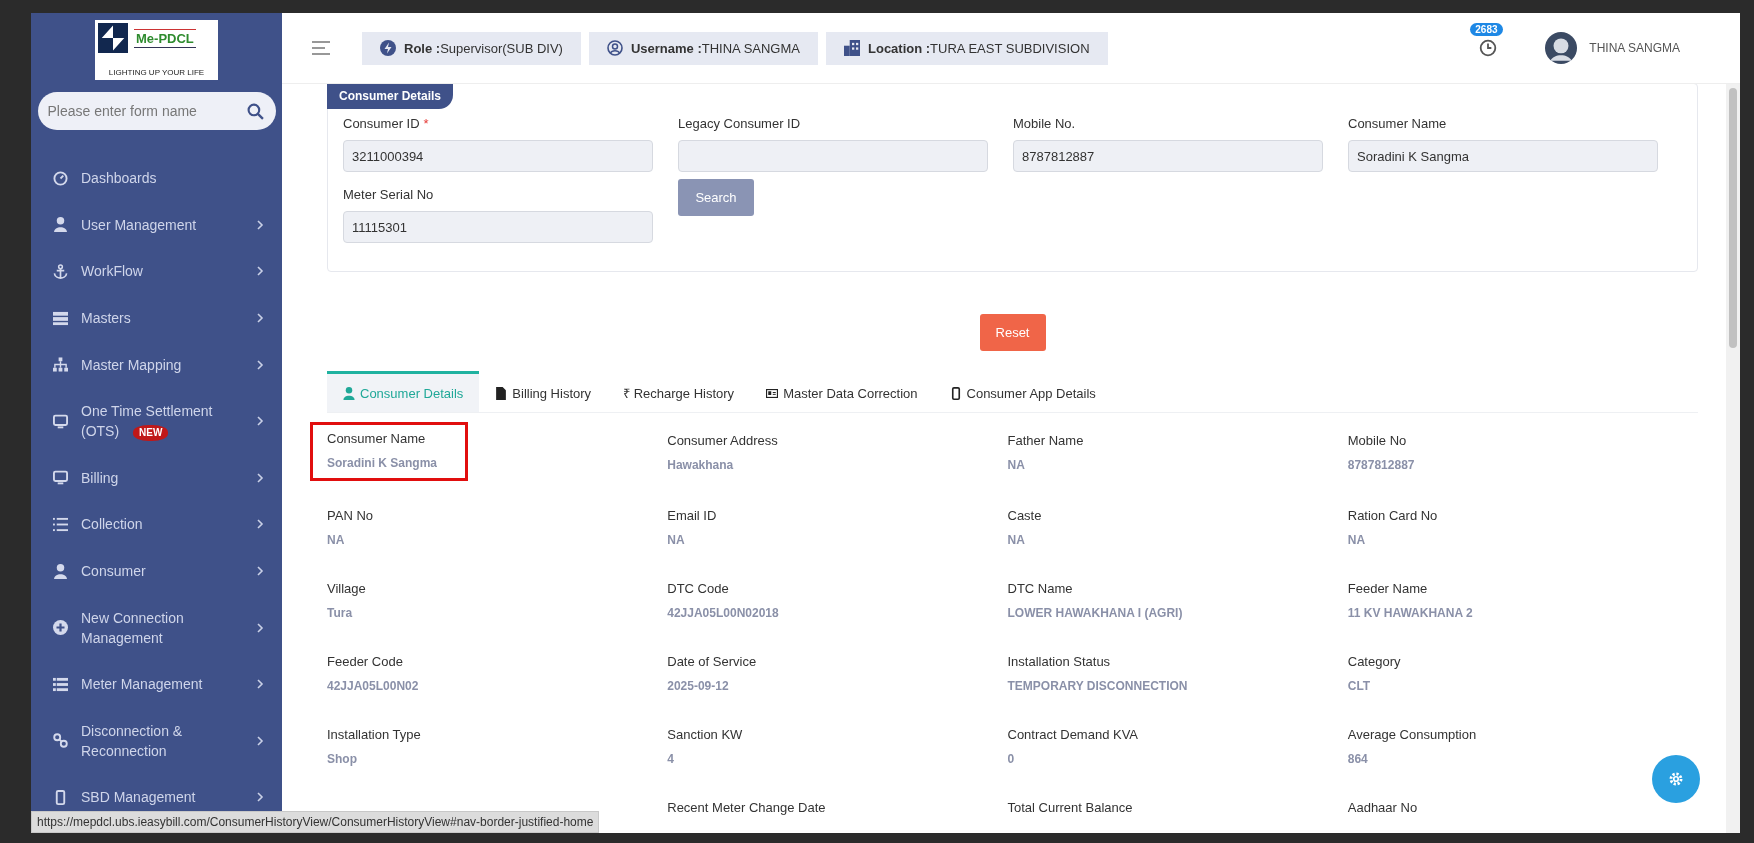 Image resolution: width=1754 pixels, height=843 pixels. I want to click on detail-label: Installation Status, so click(1059, 661).